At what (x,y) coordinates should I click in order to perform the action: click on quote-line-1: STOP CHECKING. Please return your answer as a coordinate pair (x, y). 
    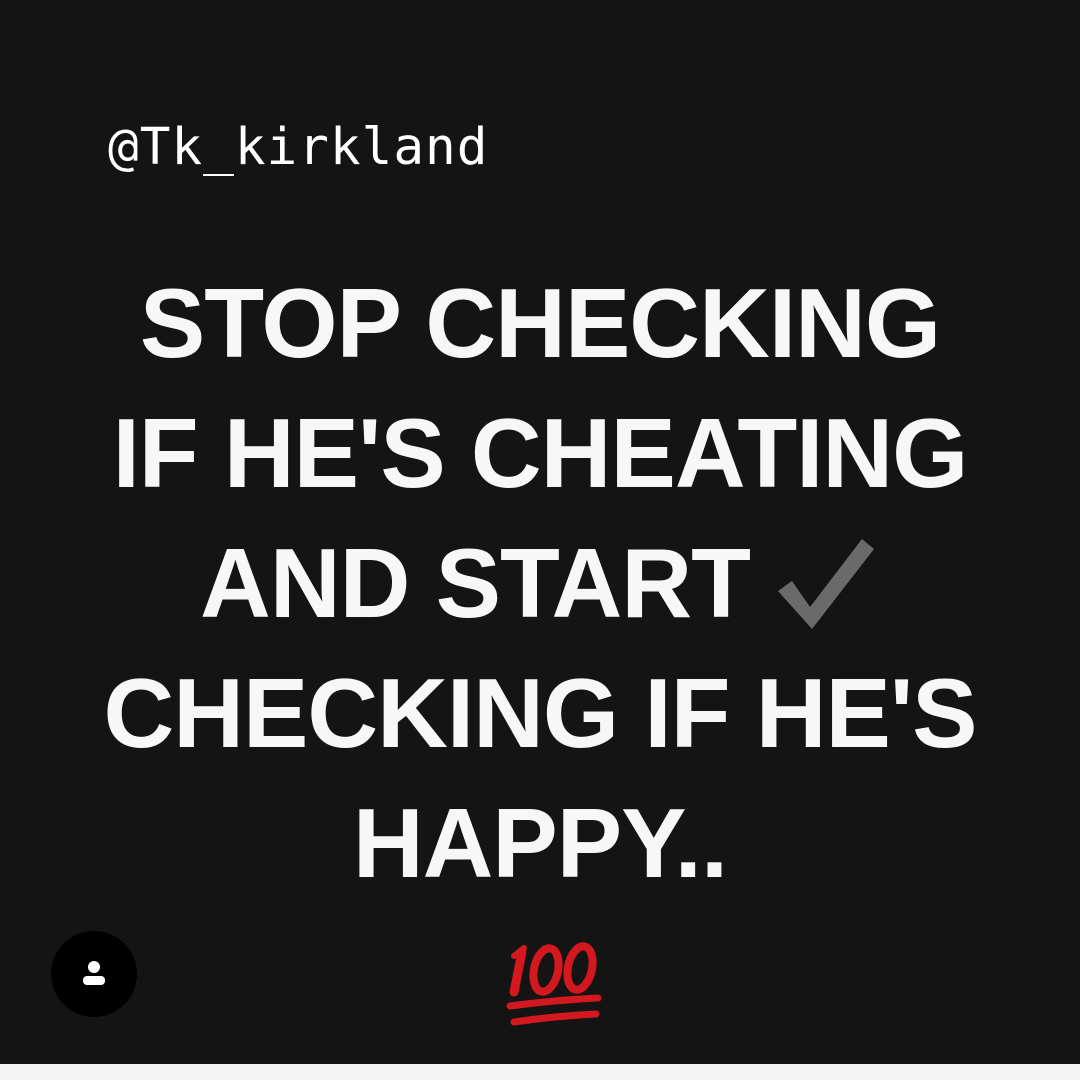
    Looking at the image, I should click on (540, 323).